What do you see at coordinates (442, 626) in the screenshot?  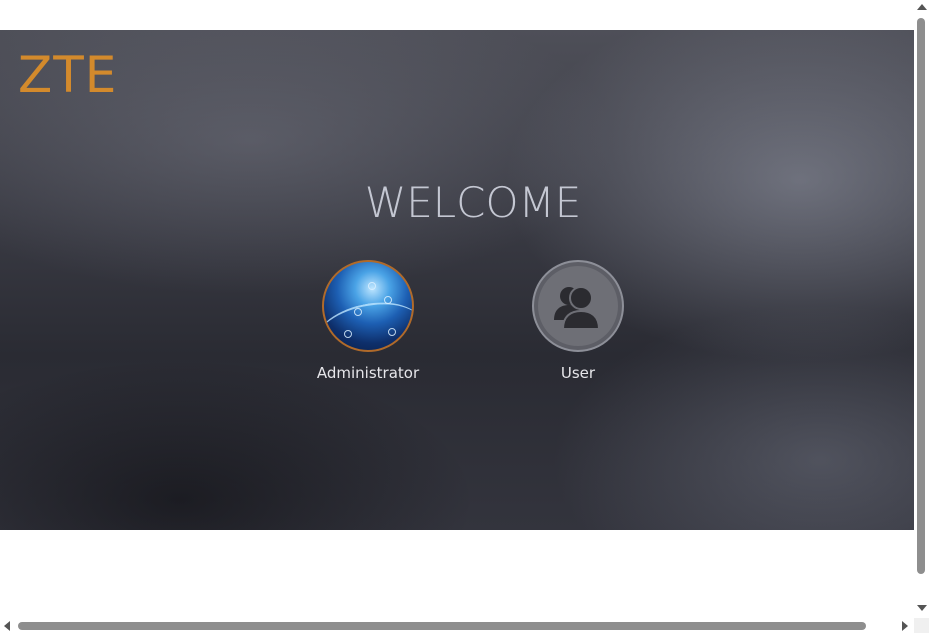 I see `horizontal-scroll-thumb` at bounding box center [442, 626].